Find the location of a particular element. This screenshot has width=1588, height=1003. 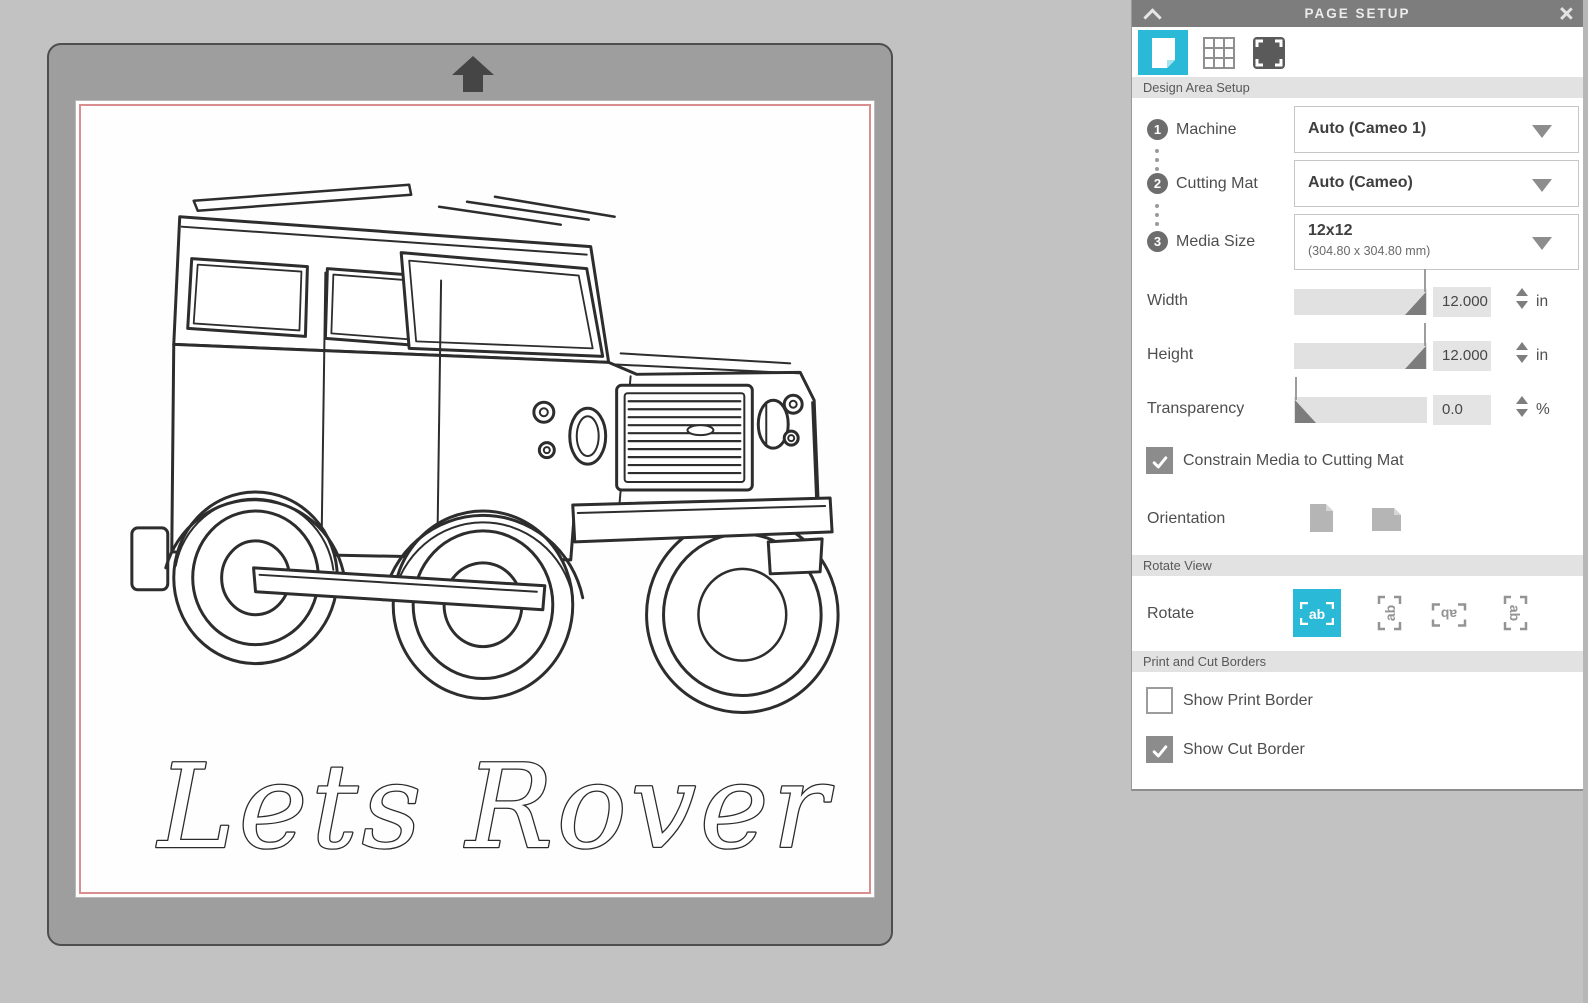

width-slider is located at coordinates (1360, 292).